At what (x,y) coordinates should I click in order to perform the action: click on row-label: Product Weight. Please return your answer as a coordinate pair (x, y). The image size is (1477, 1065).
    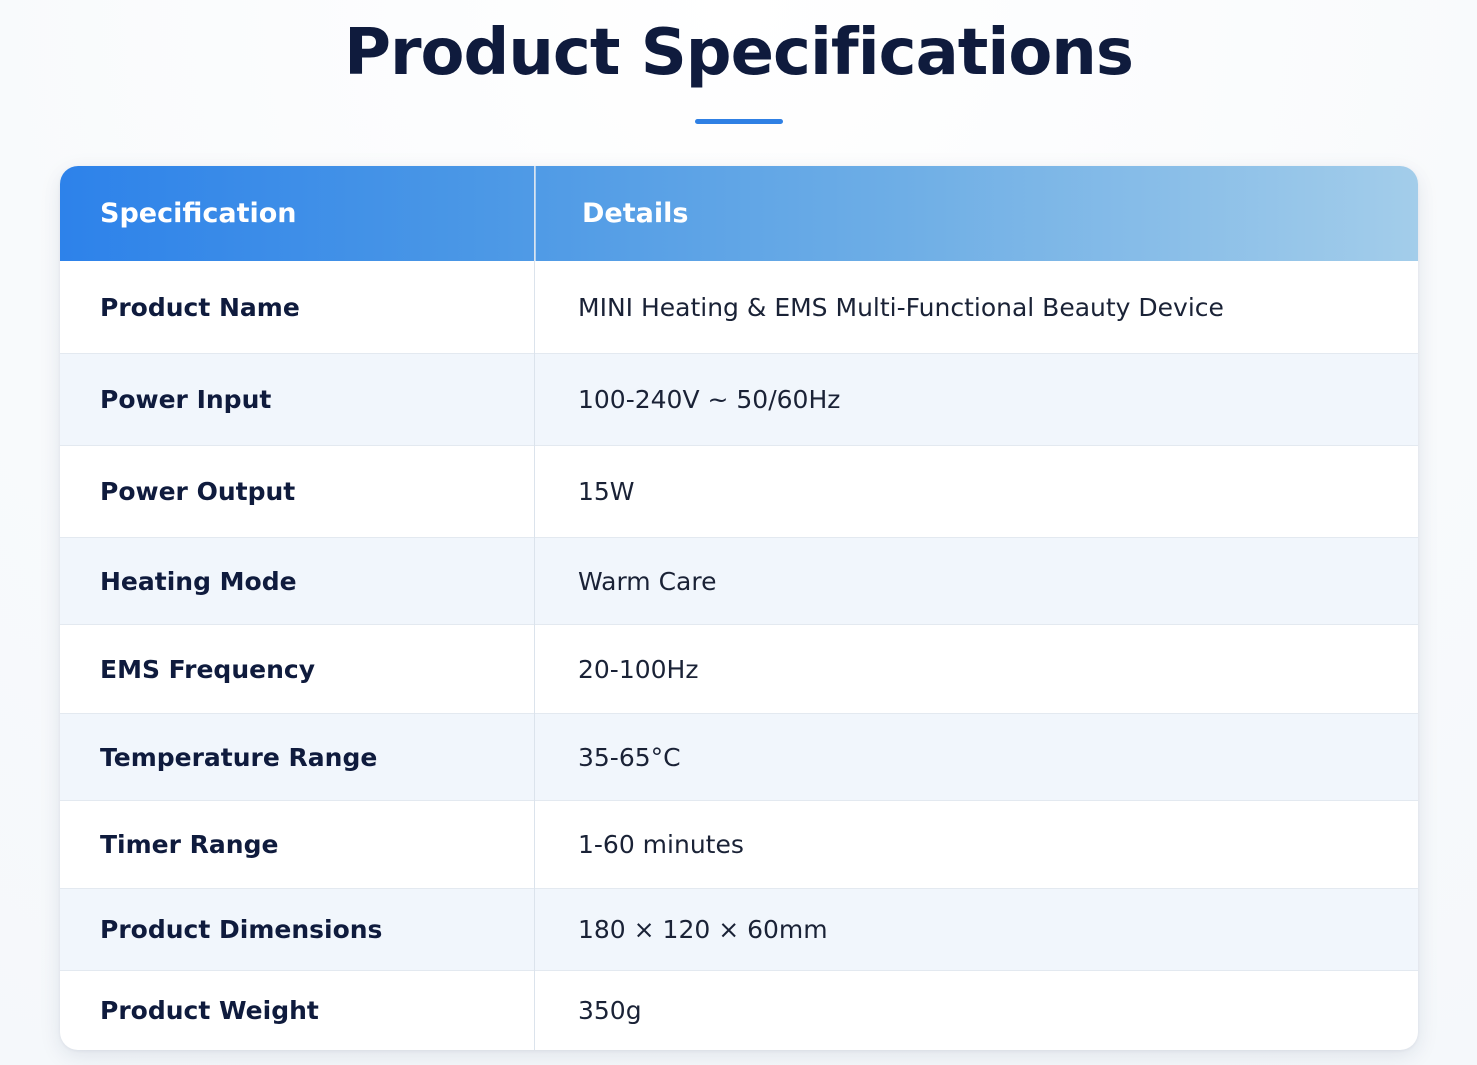
    Looking at the image, I should click on (209, 1010).